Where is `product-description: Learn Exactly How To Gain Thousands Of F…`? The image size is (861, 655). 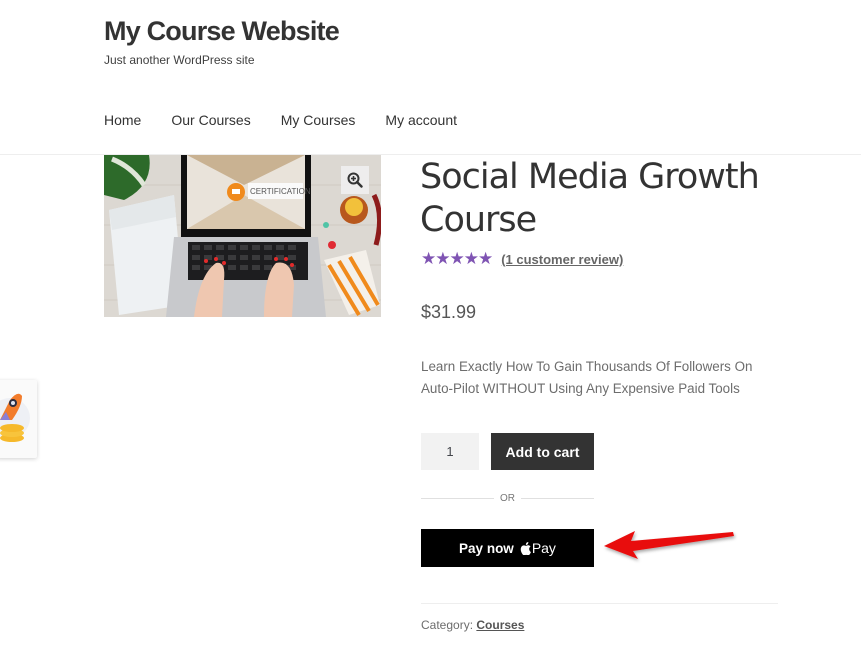 product-description: Learn Exactly How To Gain Thousands Of F… is located at coordinates (587, 377).